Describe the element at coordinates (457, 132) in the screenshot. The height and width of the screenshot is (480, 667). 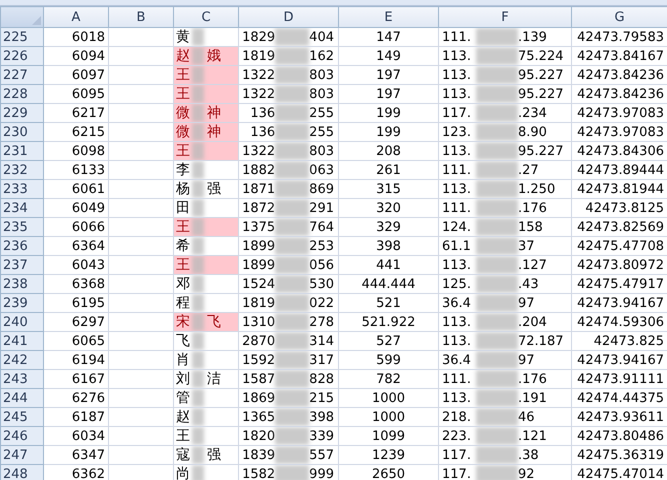
I see `cell-text: 123.` at that location.